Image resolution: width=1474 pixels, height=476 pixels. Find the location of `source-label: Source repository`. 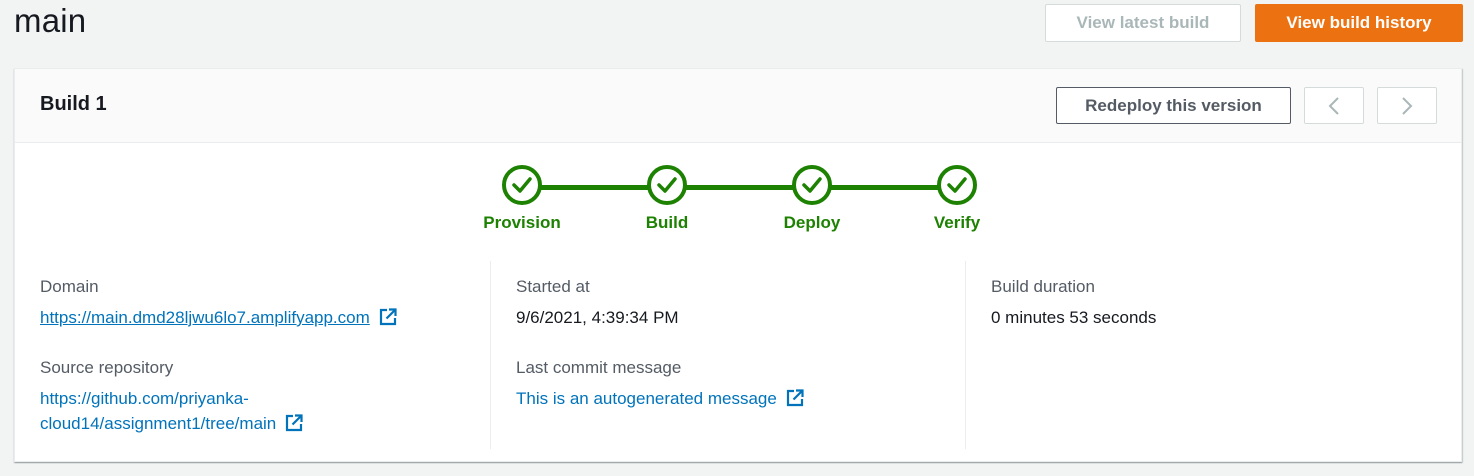

source-label: Source repository is located at coordinates (107, 367).